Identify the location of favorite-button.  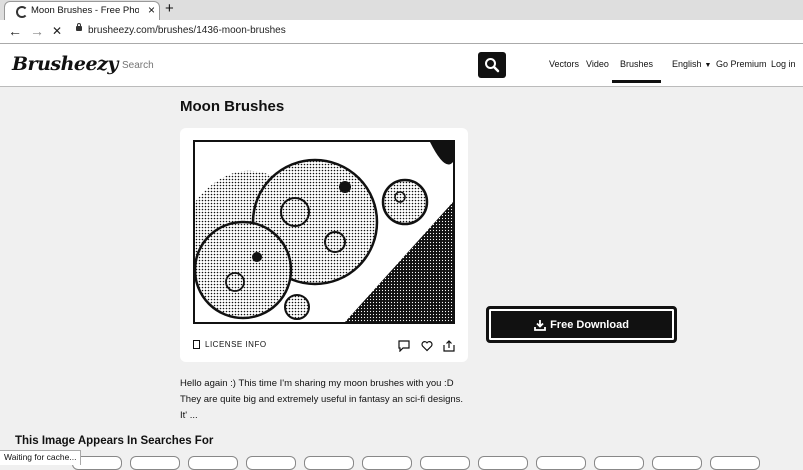
(427, 348).